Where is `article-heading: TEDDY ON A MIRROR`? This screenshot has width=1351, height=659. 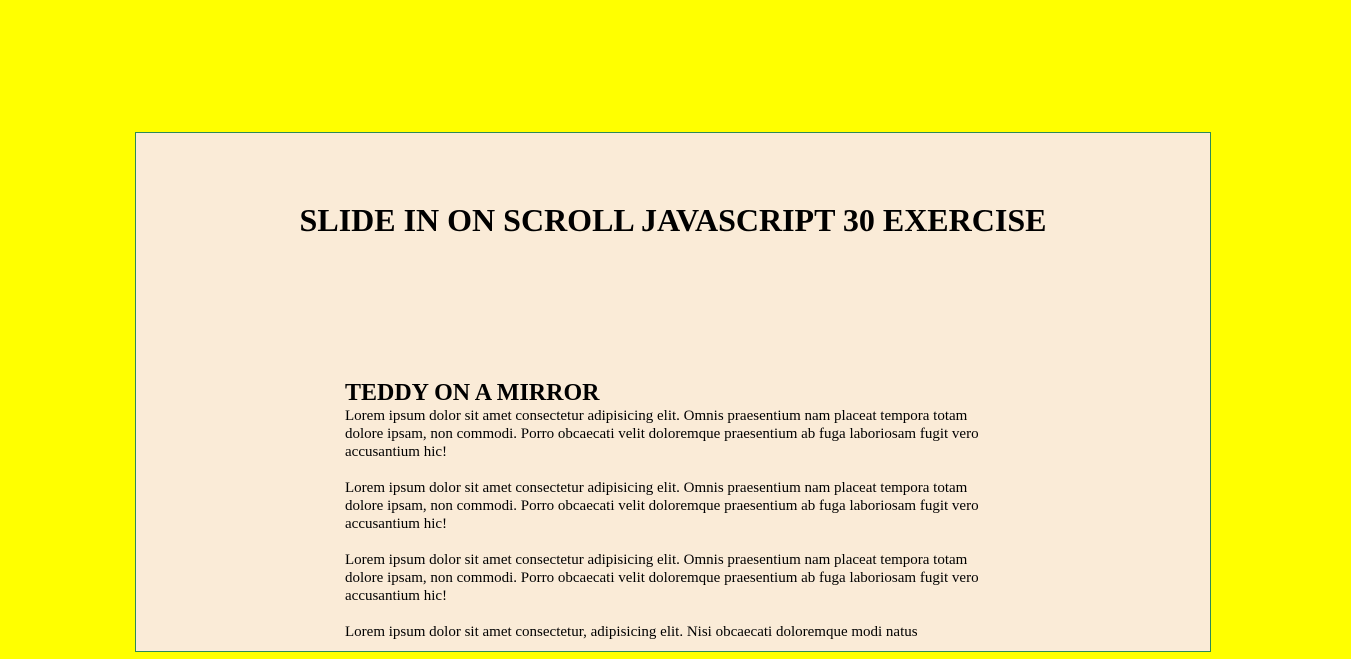
article-heading: TEDDY ON A MIRROR is located at coordinates (472, 393).